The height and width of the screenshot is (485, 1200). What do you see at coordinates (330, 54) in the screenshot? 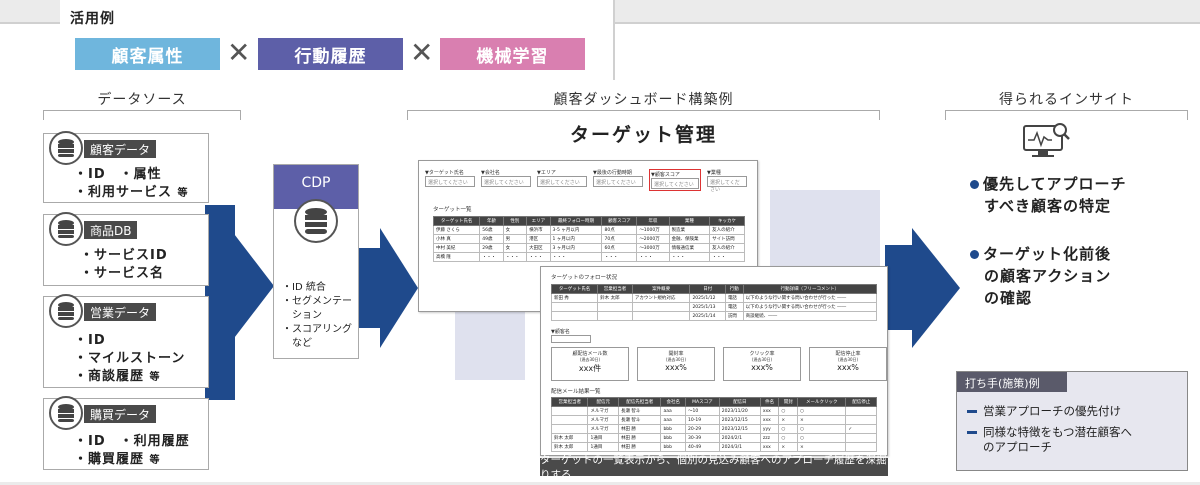
I see `tag-behavior-history: 行動履歴` at bounding box center [330, 54].